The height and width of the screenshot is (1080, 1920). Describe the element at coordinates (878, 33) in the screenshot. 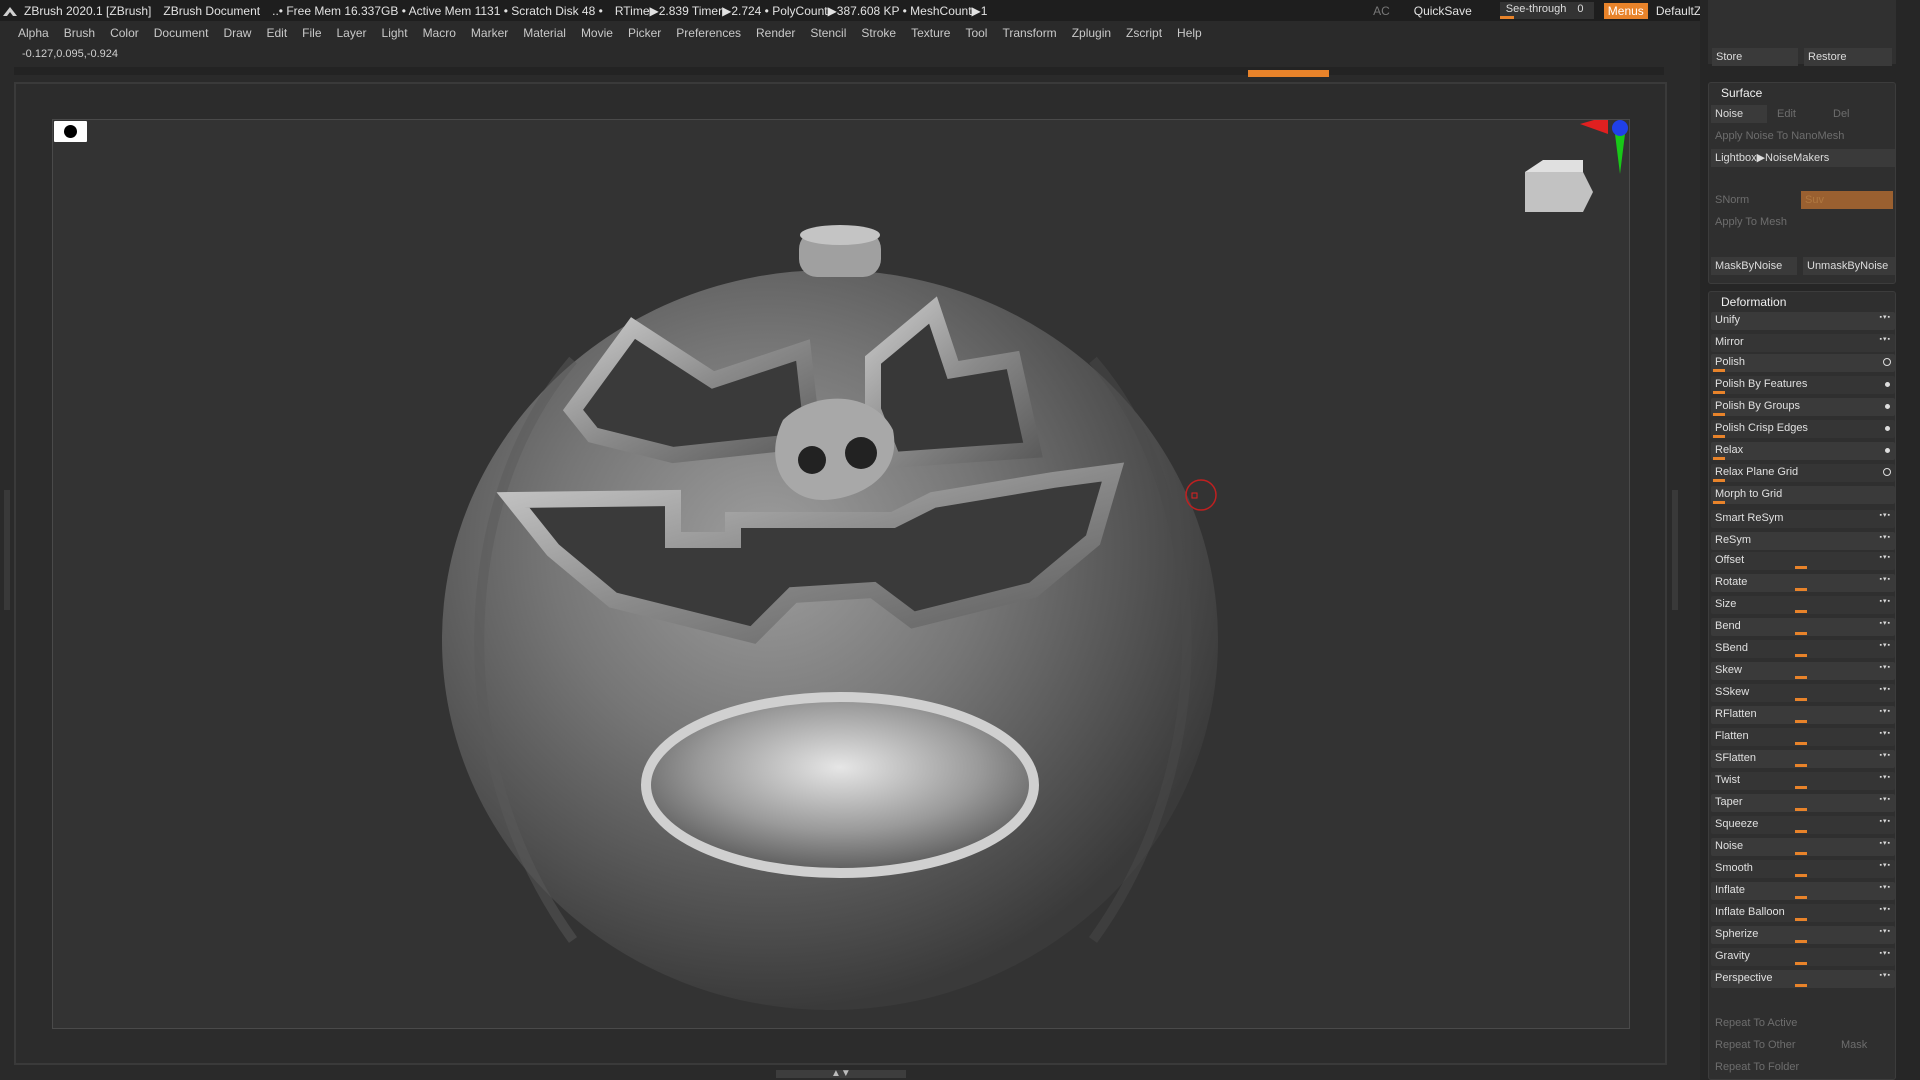

I see `menu-stroke: Stroke` at that location.